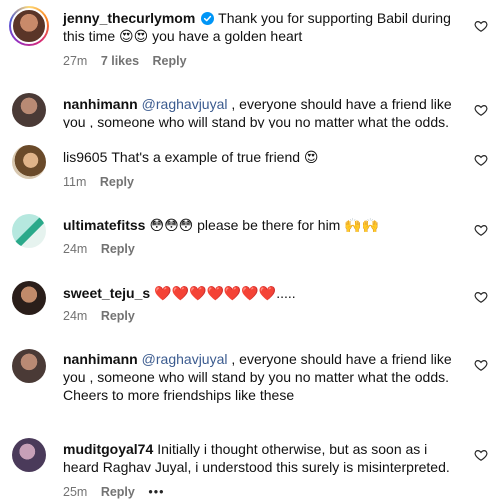 The width and height of the screenshot is (500, 500). Describe the element at coordinates (129, 18) in the screenshot. I see `username: jenny_thecurlymom` at that location.